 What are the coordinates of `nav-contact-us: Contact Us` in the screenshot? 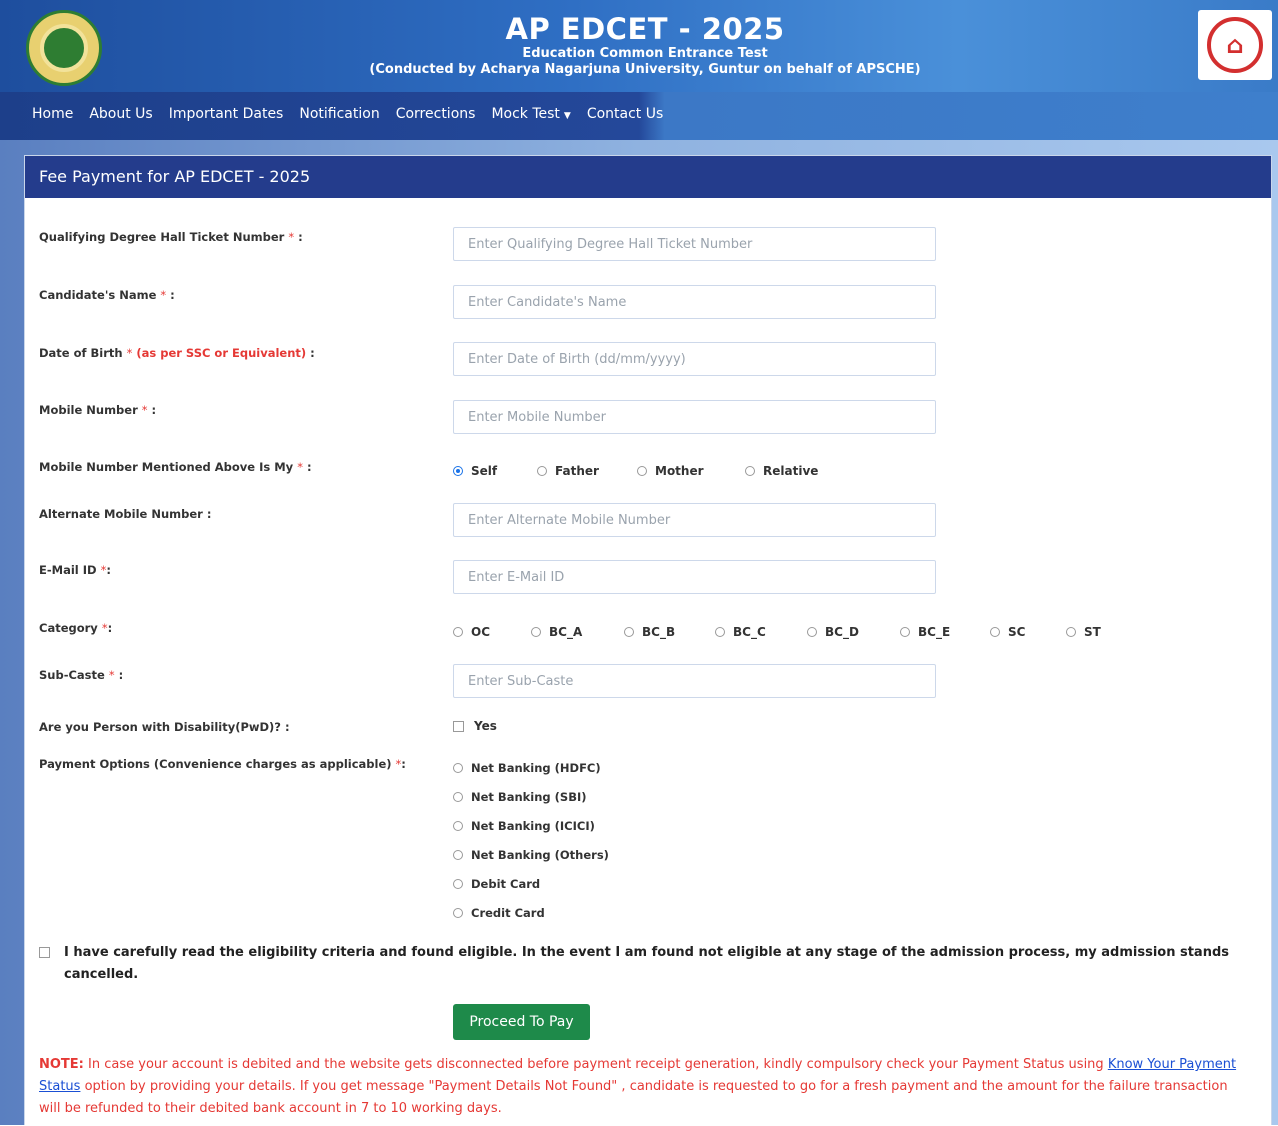 It's located at (625, 114).